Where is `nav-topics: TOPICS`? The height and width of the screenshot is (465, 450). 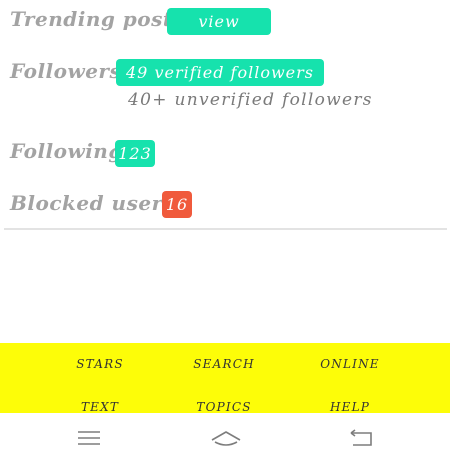
nav-topics: TOPICS is located at coordinates (223, 407).